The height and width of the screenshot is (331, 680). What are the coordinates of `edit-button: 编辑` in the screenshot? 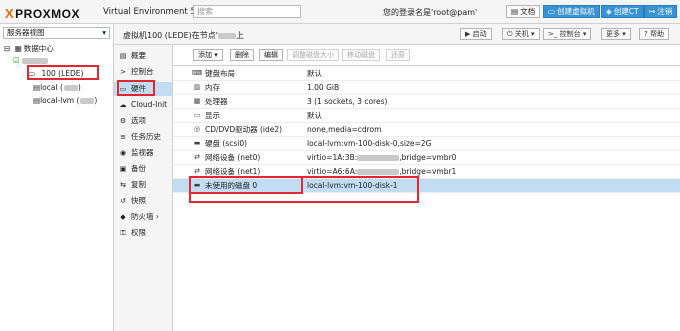 It's located at (271, 55).